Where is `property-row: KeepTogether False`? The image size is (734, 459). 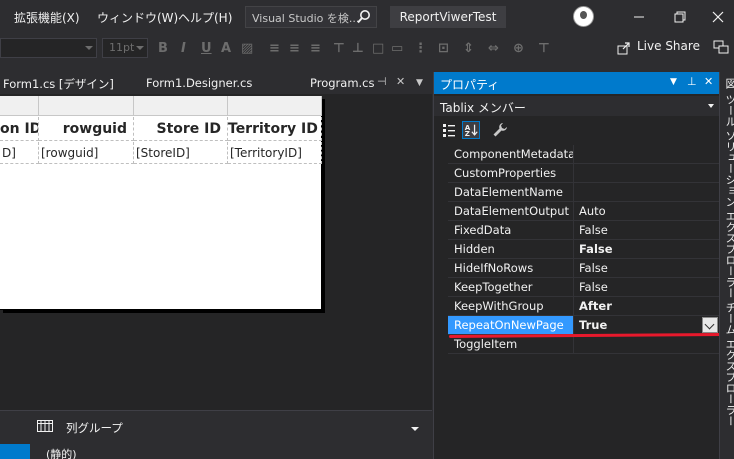
property-row: KeepTogether False is located at coordinates (584, 287).